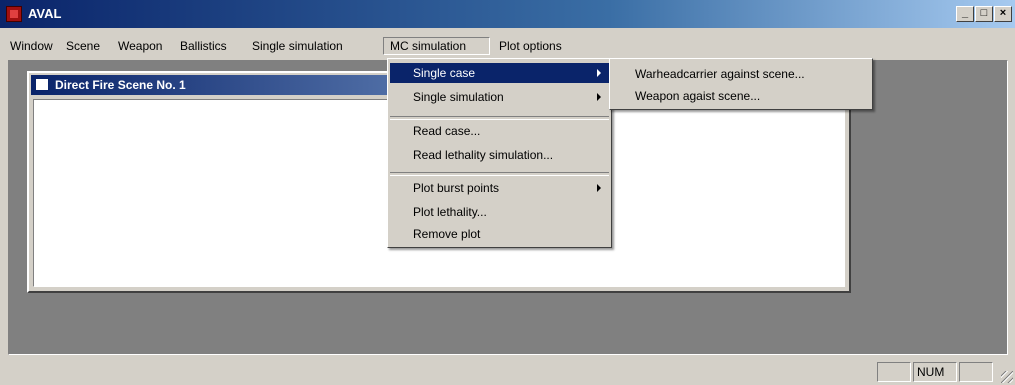  What do you see at coordinates (499, 73) in the screenshot?
I see `menu-item-single-case: Single case` at bounding box center [499, 73].